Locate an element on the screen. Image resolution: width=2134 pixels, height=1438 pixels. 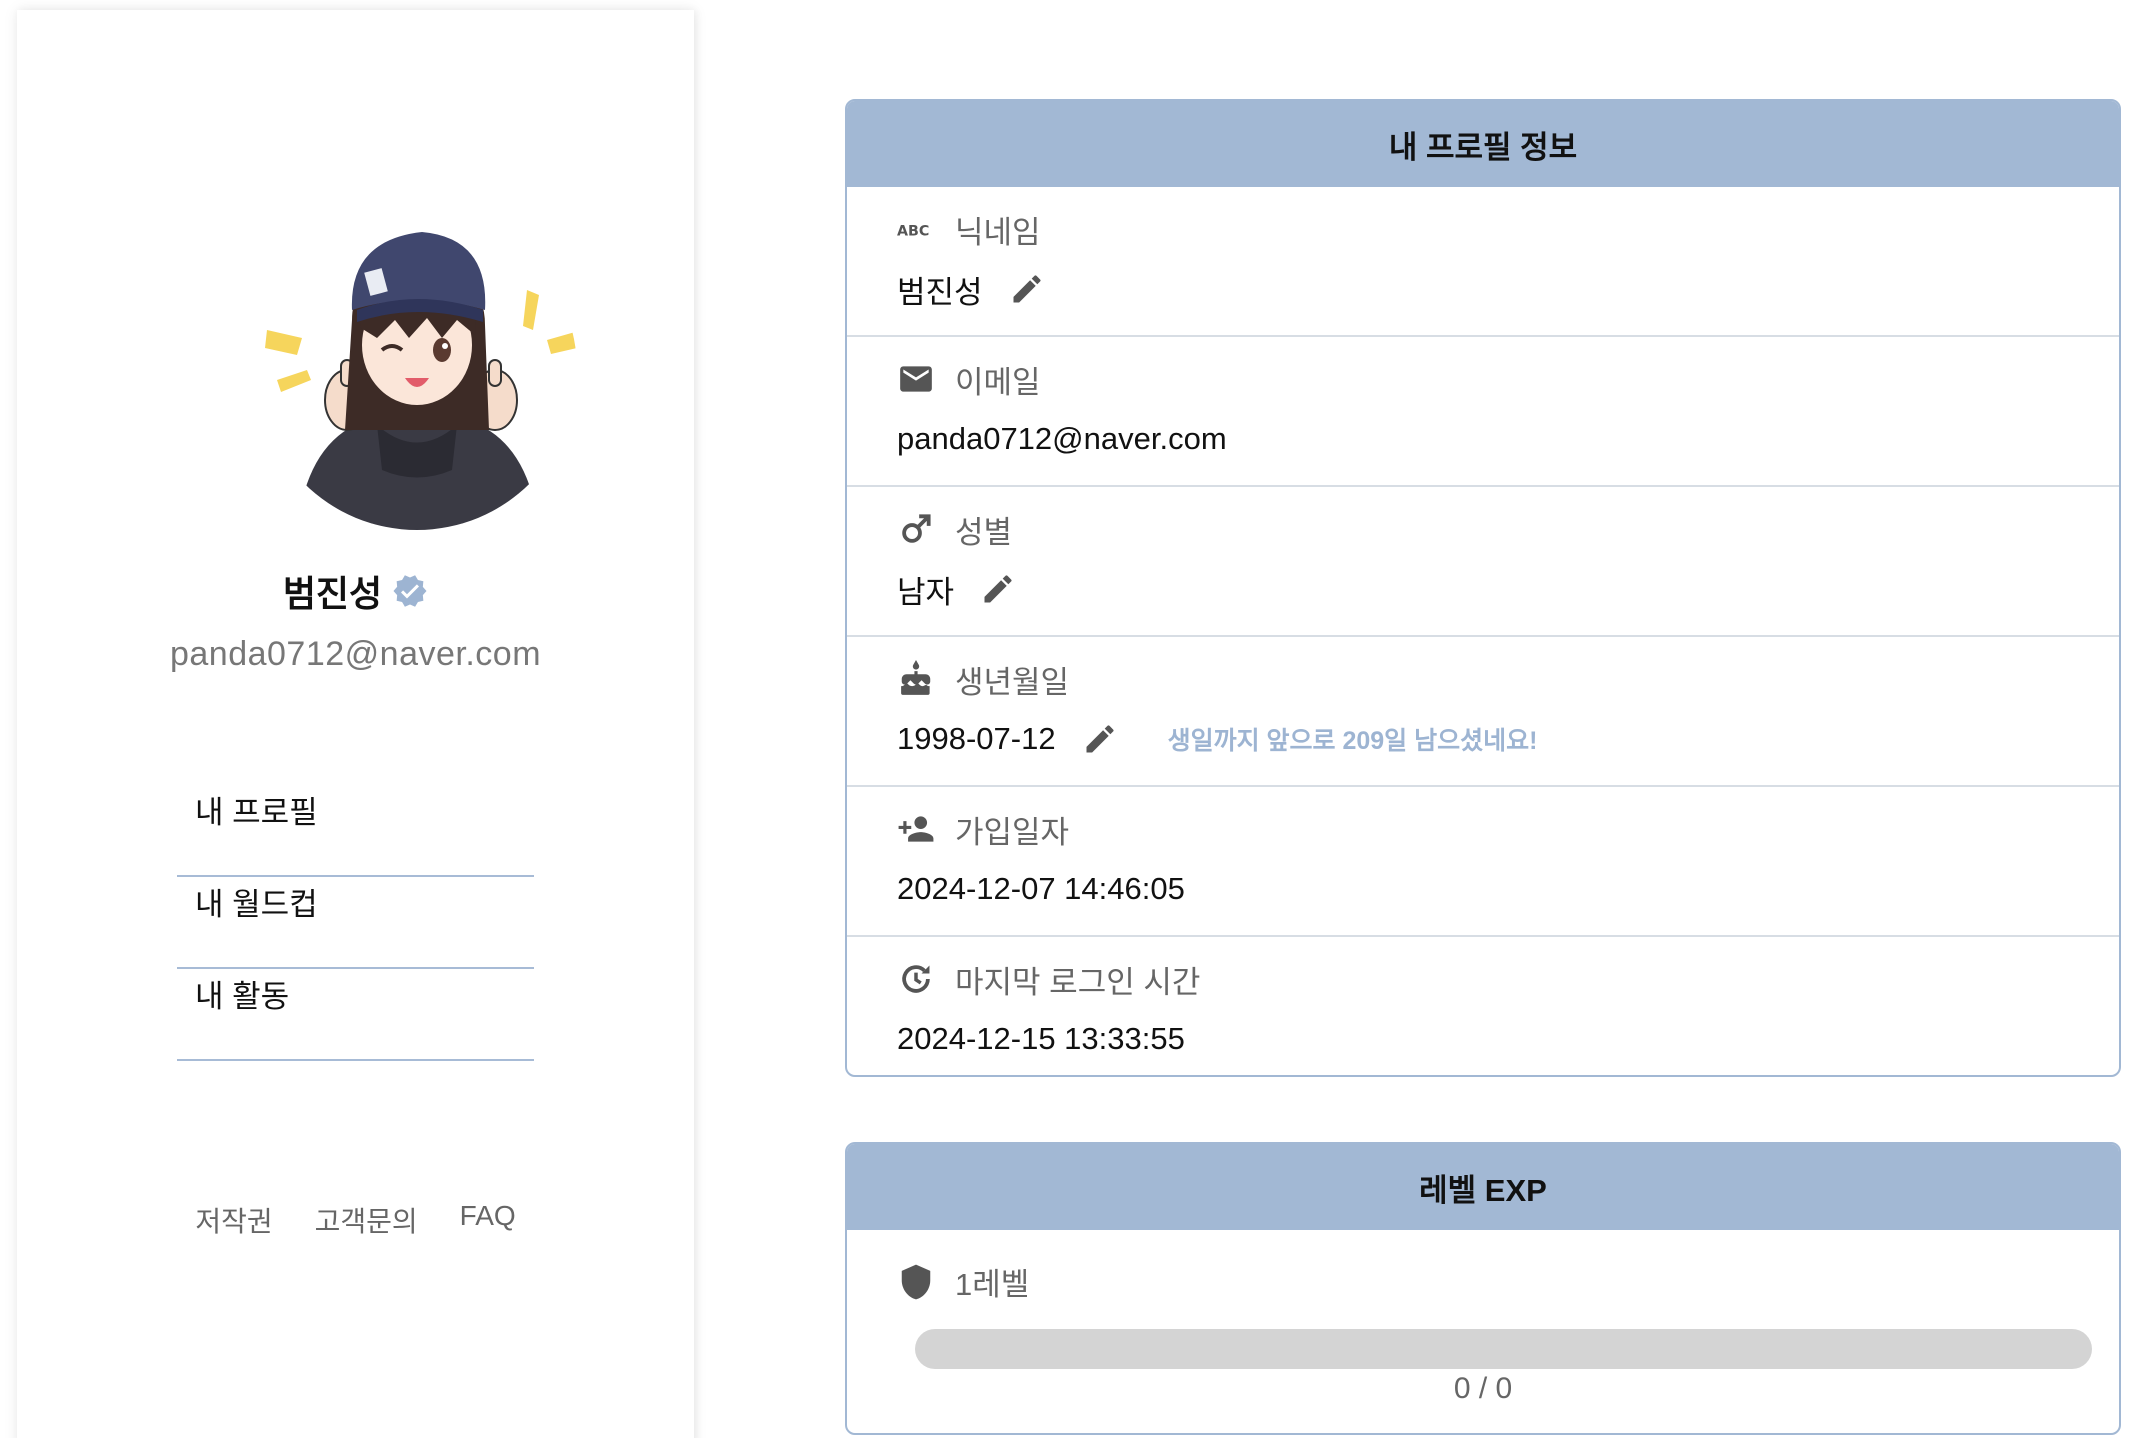
footer-link-copyright: 저작권 is located at coordinates (233, 1220).